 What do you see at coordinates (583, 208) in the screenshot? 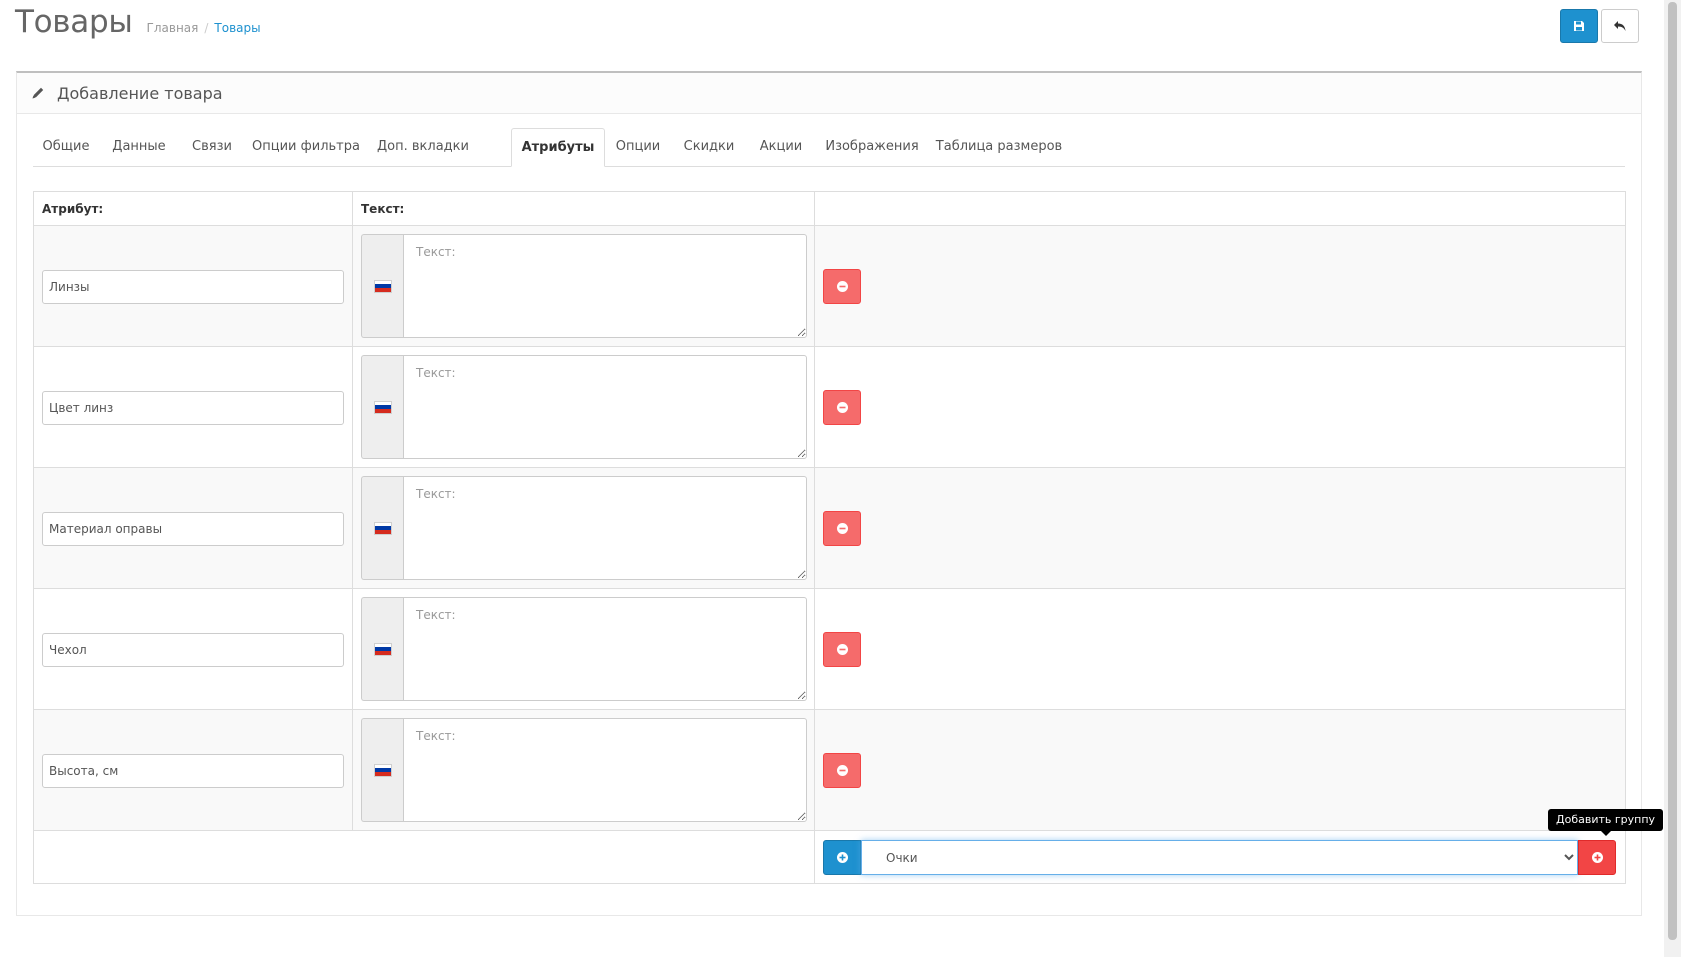
I see `column-header-text: Текст:` at bounding box center [583, 208].